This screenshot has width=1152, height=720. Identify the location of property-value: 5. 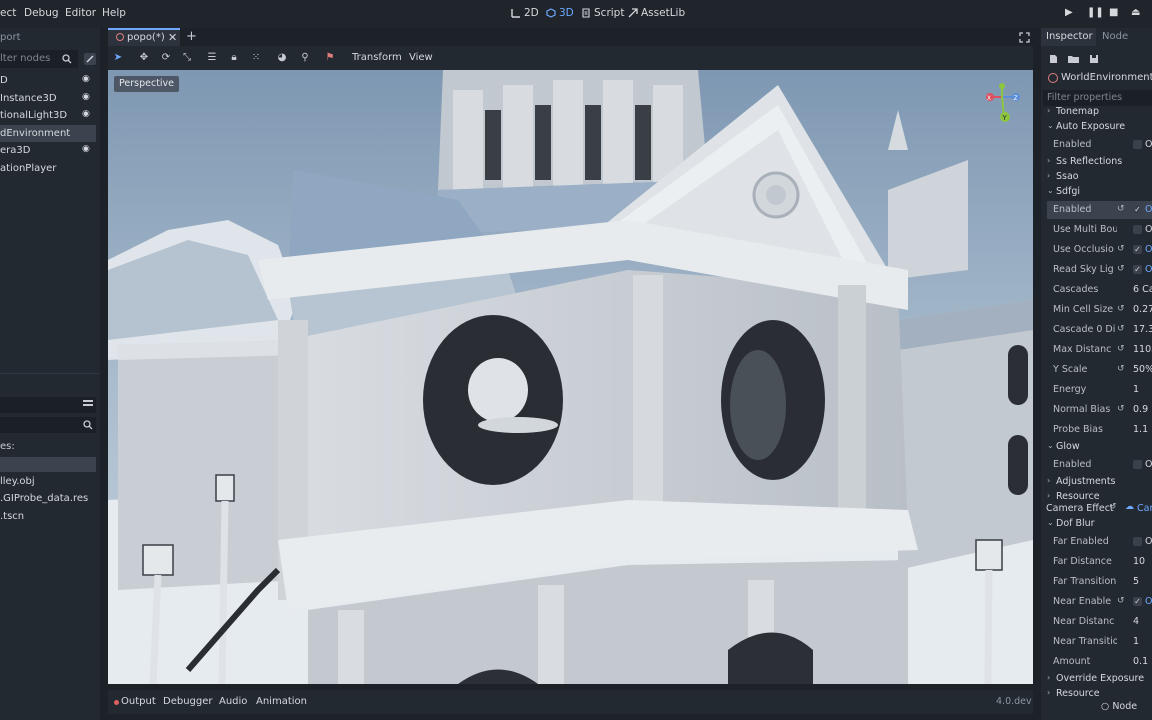
(1136, 581).